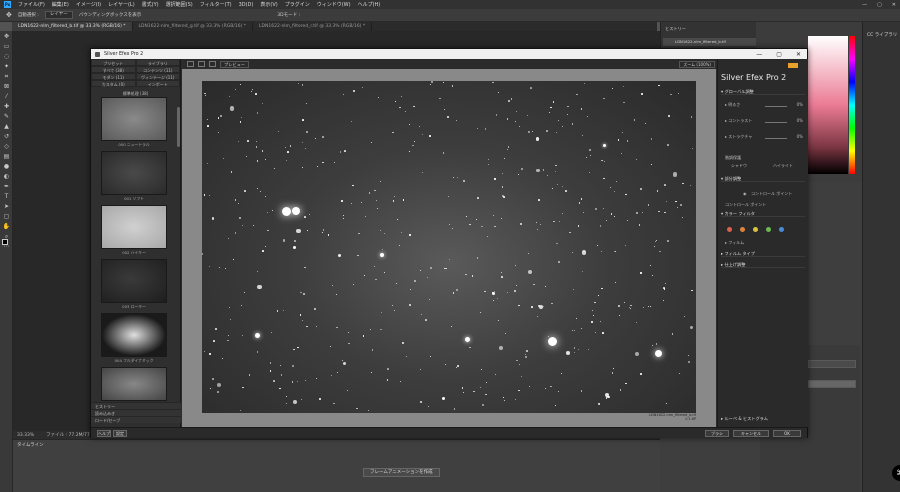 The image size is (900, 492). Describe the element at coordinates (6, 66) in the screenshot. I see `wand-icon: ✦` at that location.